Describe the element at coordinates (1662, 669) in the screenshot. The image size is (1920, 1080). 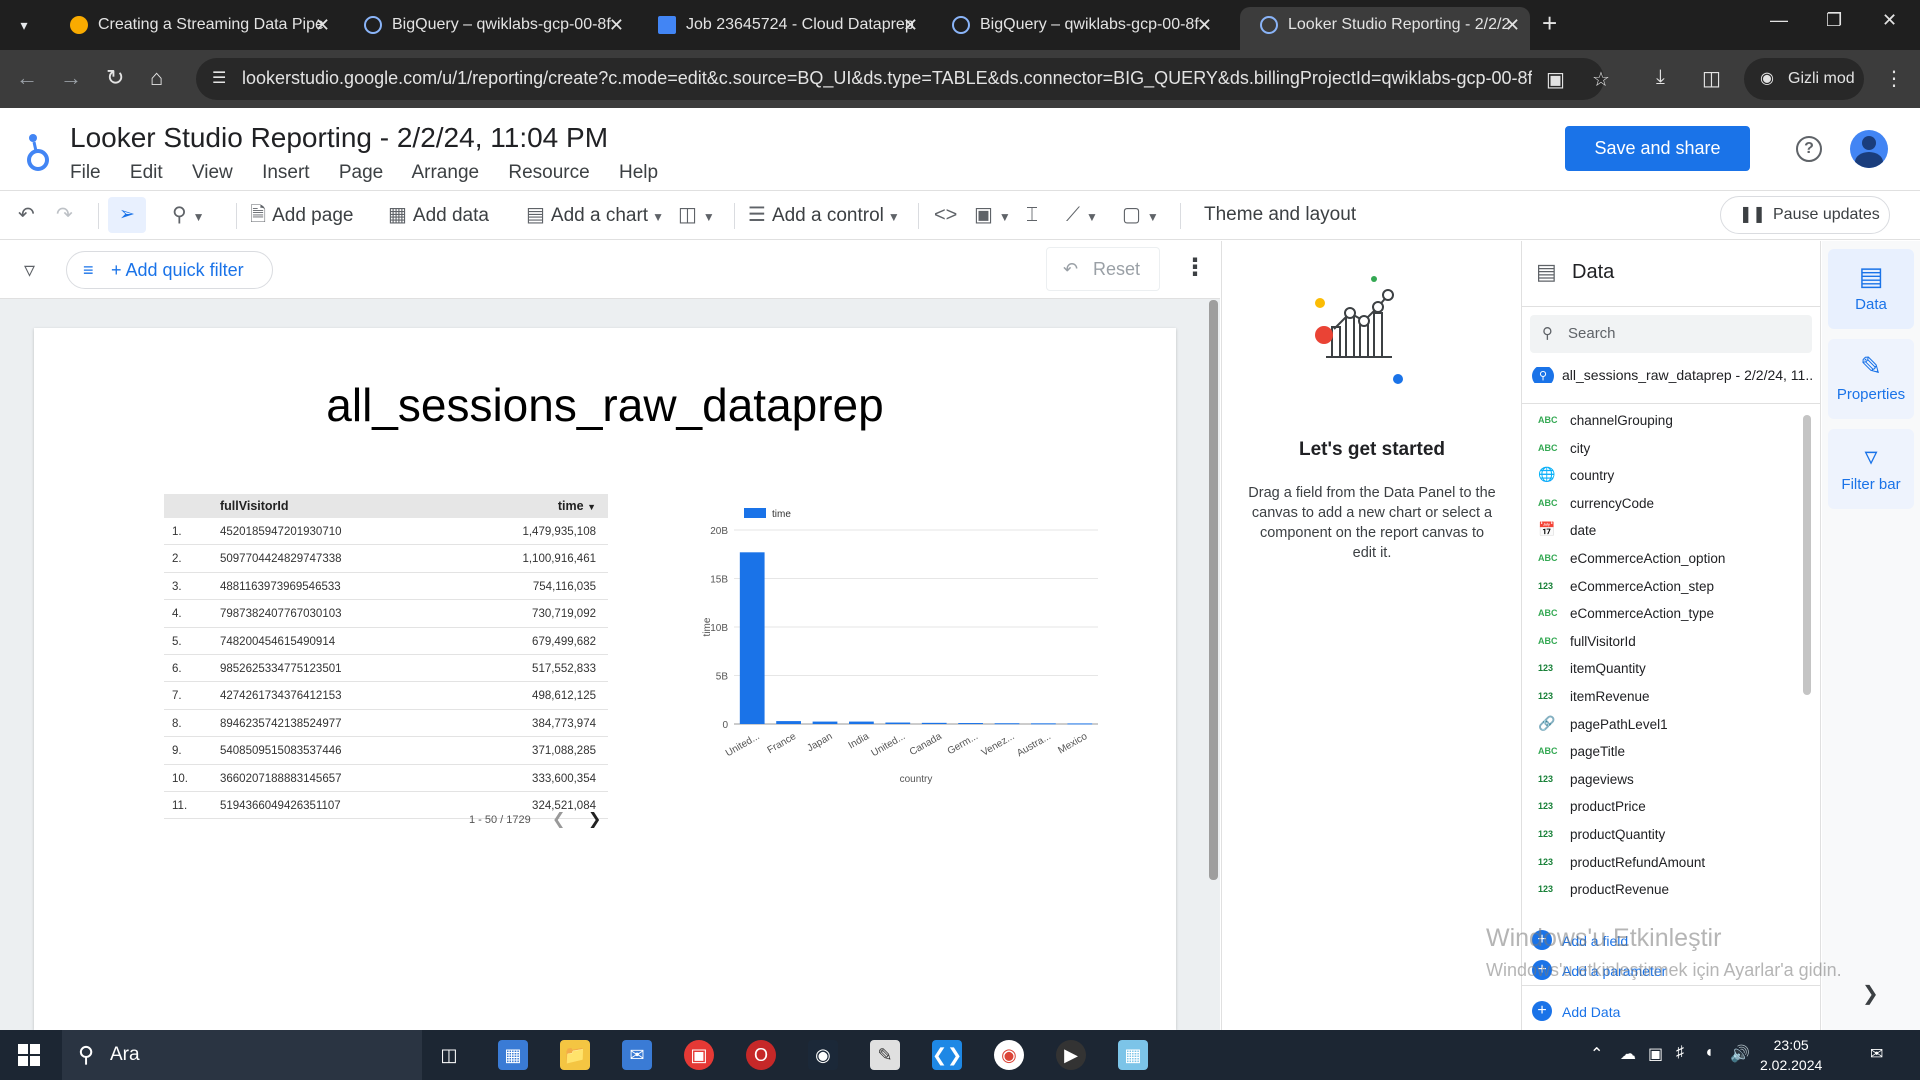
I see `field-item: 123 itemQuantity` at that location.